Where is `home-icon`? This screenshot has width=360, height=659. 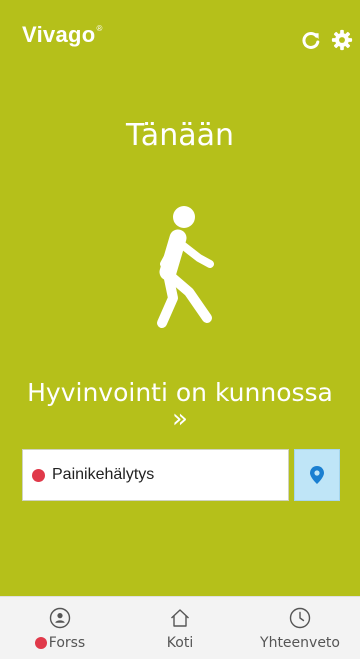
home-icon is located at coordinates (180, 618).